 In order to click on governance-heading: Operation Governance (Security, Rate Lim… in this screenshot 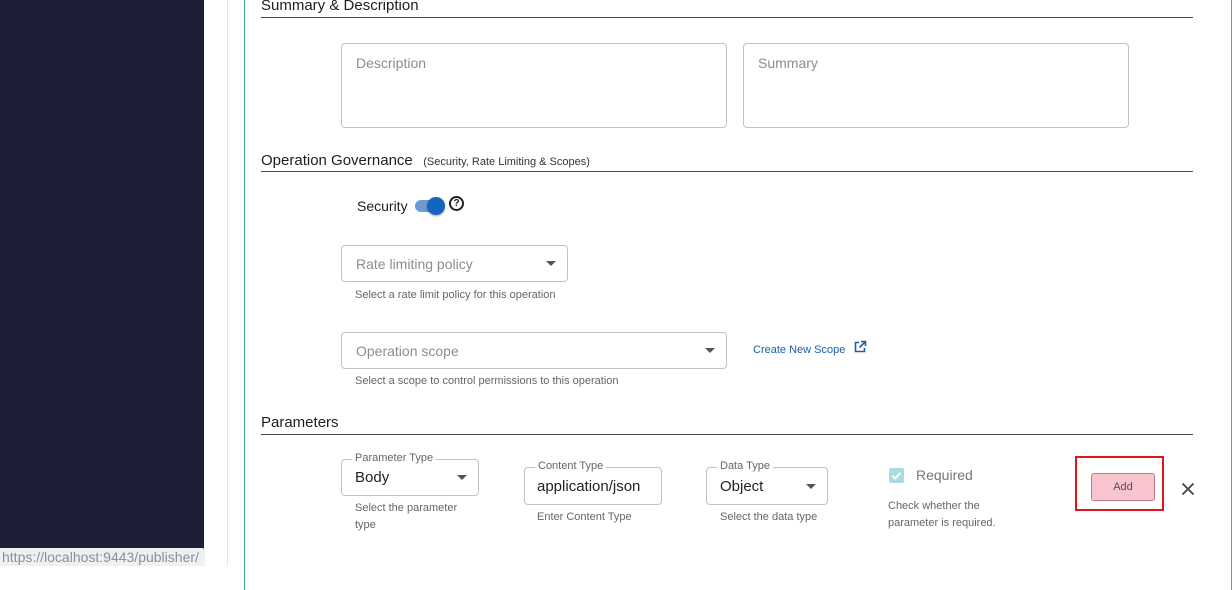, I will do `click(425, 161)`.